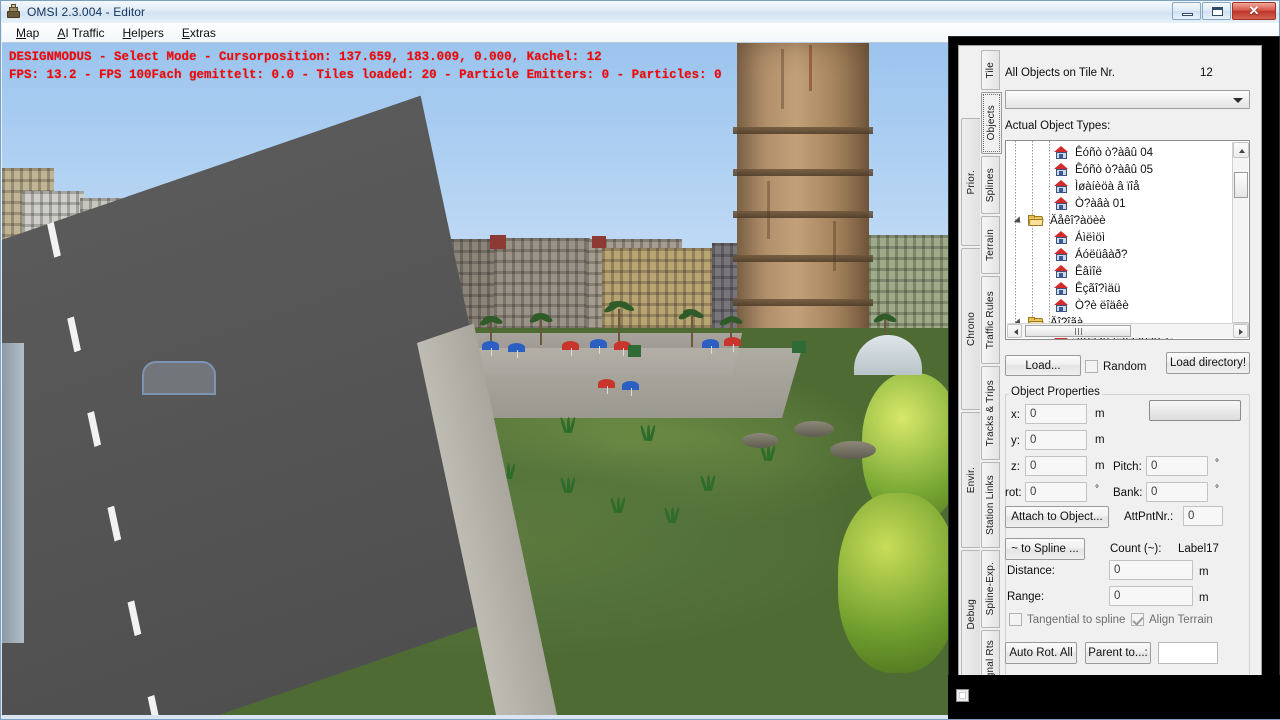  What do you see at coordinates (1019, 221) in the screenshot?
I see `expander-icon` at bounding box center [1019, 221].